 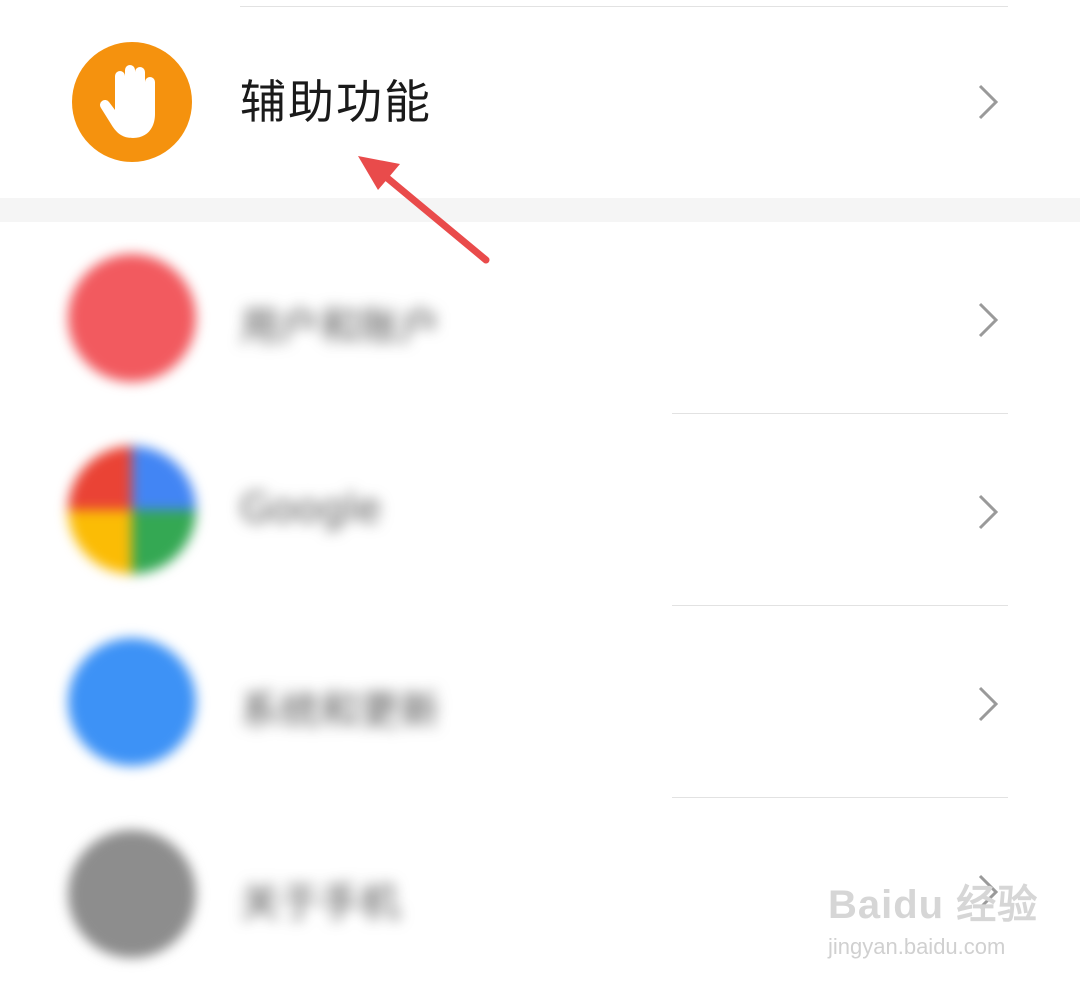 I want to click on users-label: 用户和账户, so click(x=340, y=327).